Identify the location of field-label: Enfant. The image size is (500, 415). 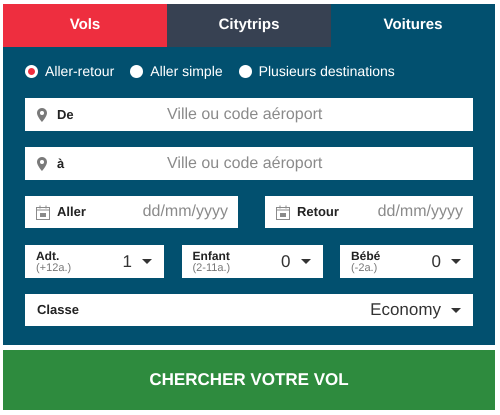
(211, 256).